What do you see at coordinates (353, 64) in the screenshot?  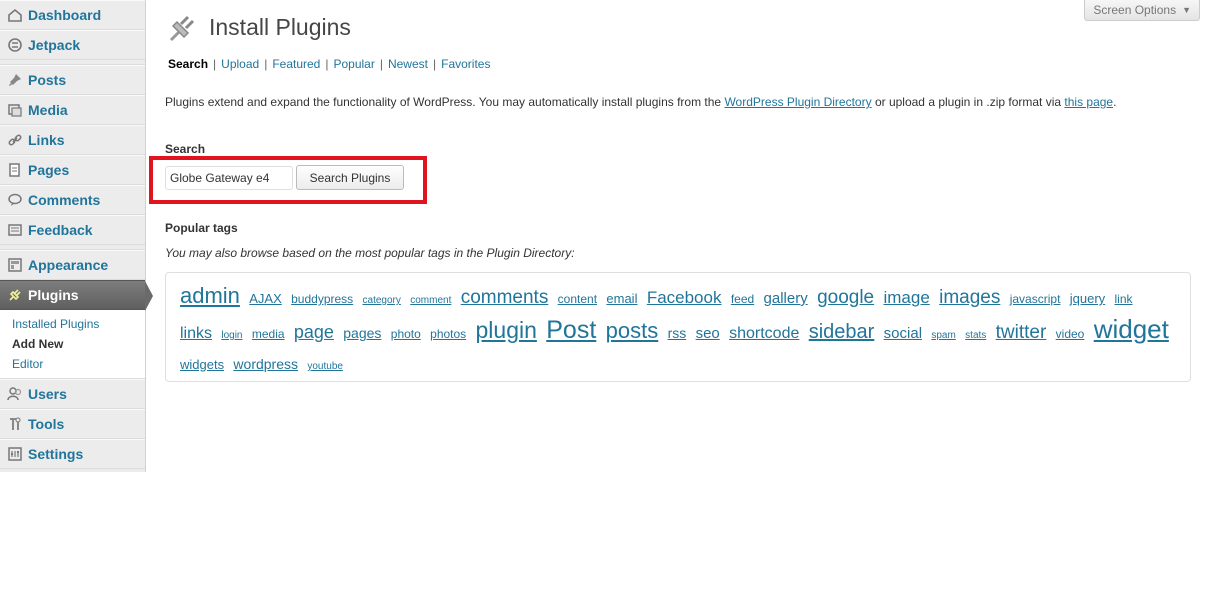 I see `tab-popular: Popular` at bounding box center [353, 64].